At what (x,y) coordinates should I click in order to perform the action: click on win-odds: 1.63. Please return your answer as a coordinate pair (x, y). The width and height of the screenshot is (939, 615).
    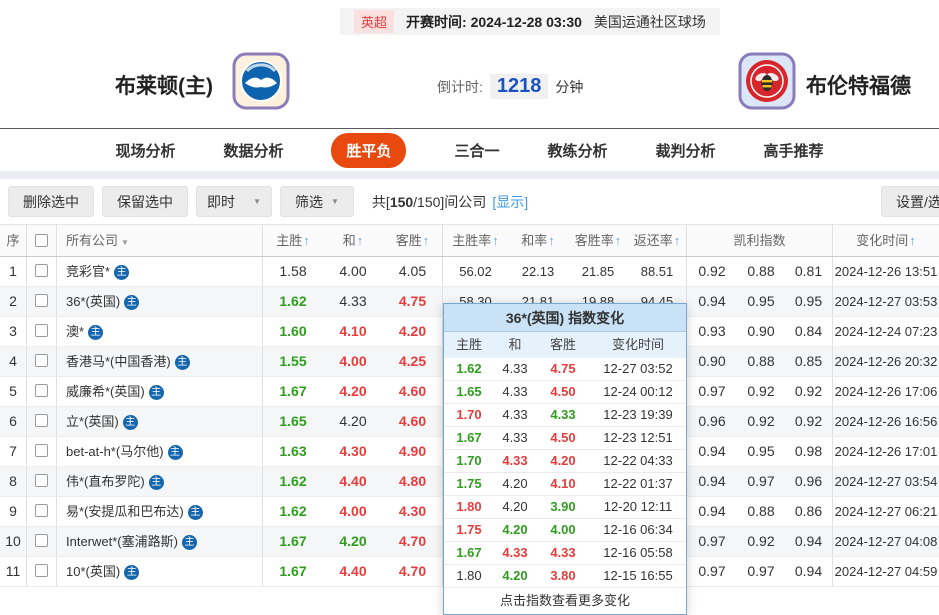
    Looking at the image, I should click on (292, 451).